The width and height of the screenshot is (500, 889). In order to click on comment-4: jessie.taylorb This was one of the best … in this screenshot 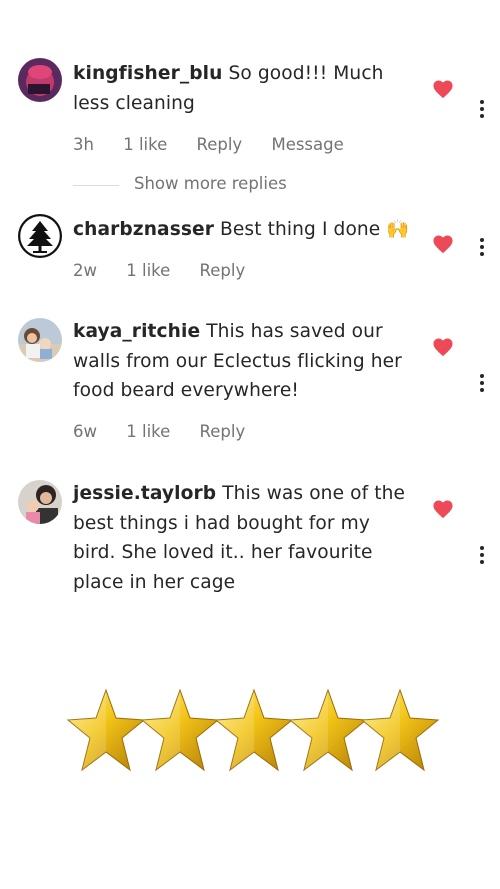, I will do `click(250, 543)`.